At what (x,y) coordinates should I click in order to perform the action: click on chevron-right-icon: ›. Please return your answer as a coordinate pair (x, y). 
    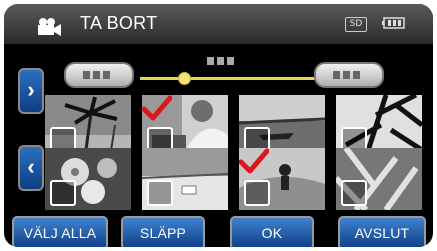
    Looking at the image, I should click on (31, 89).